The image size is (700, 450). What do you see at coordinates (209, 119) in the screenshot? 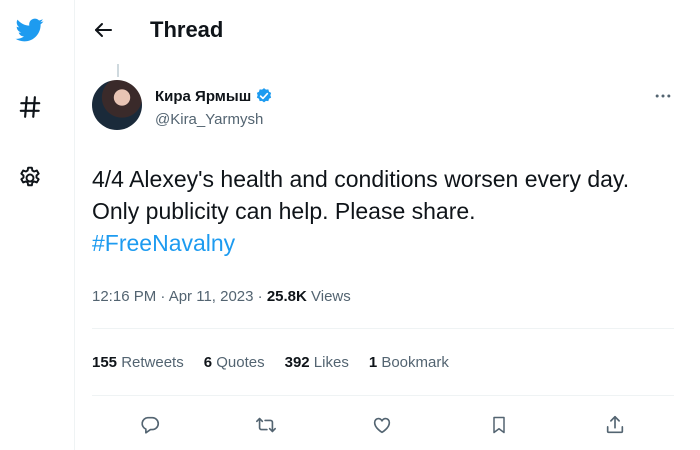
I see `author-handle: @Kira_Yarmysh` at bounding box center [209, 119].